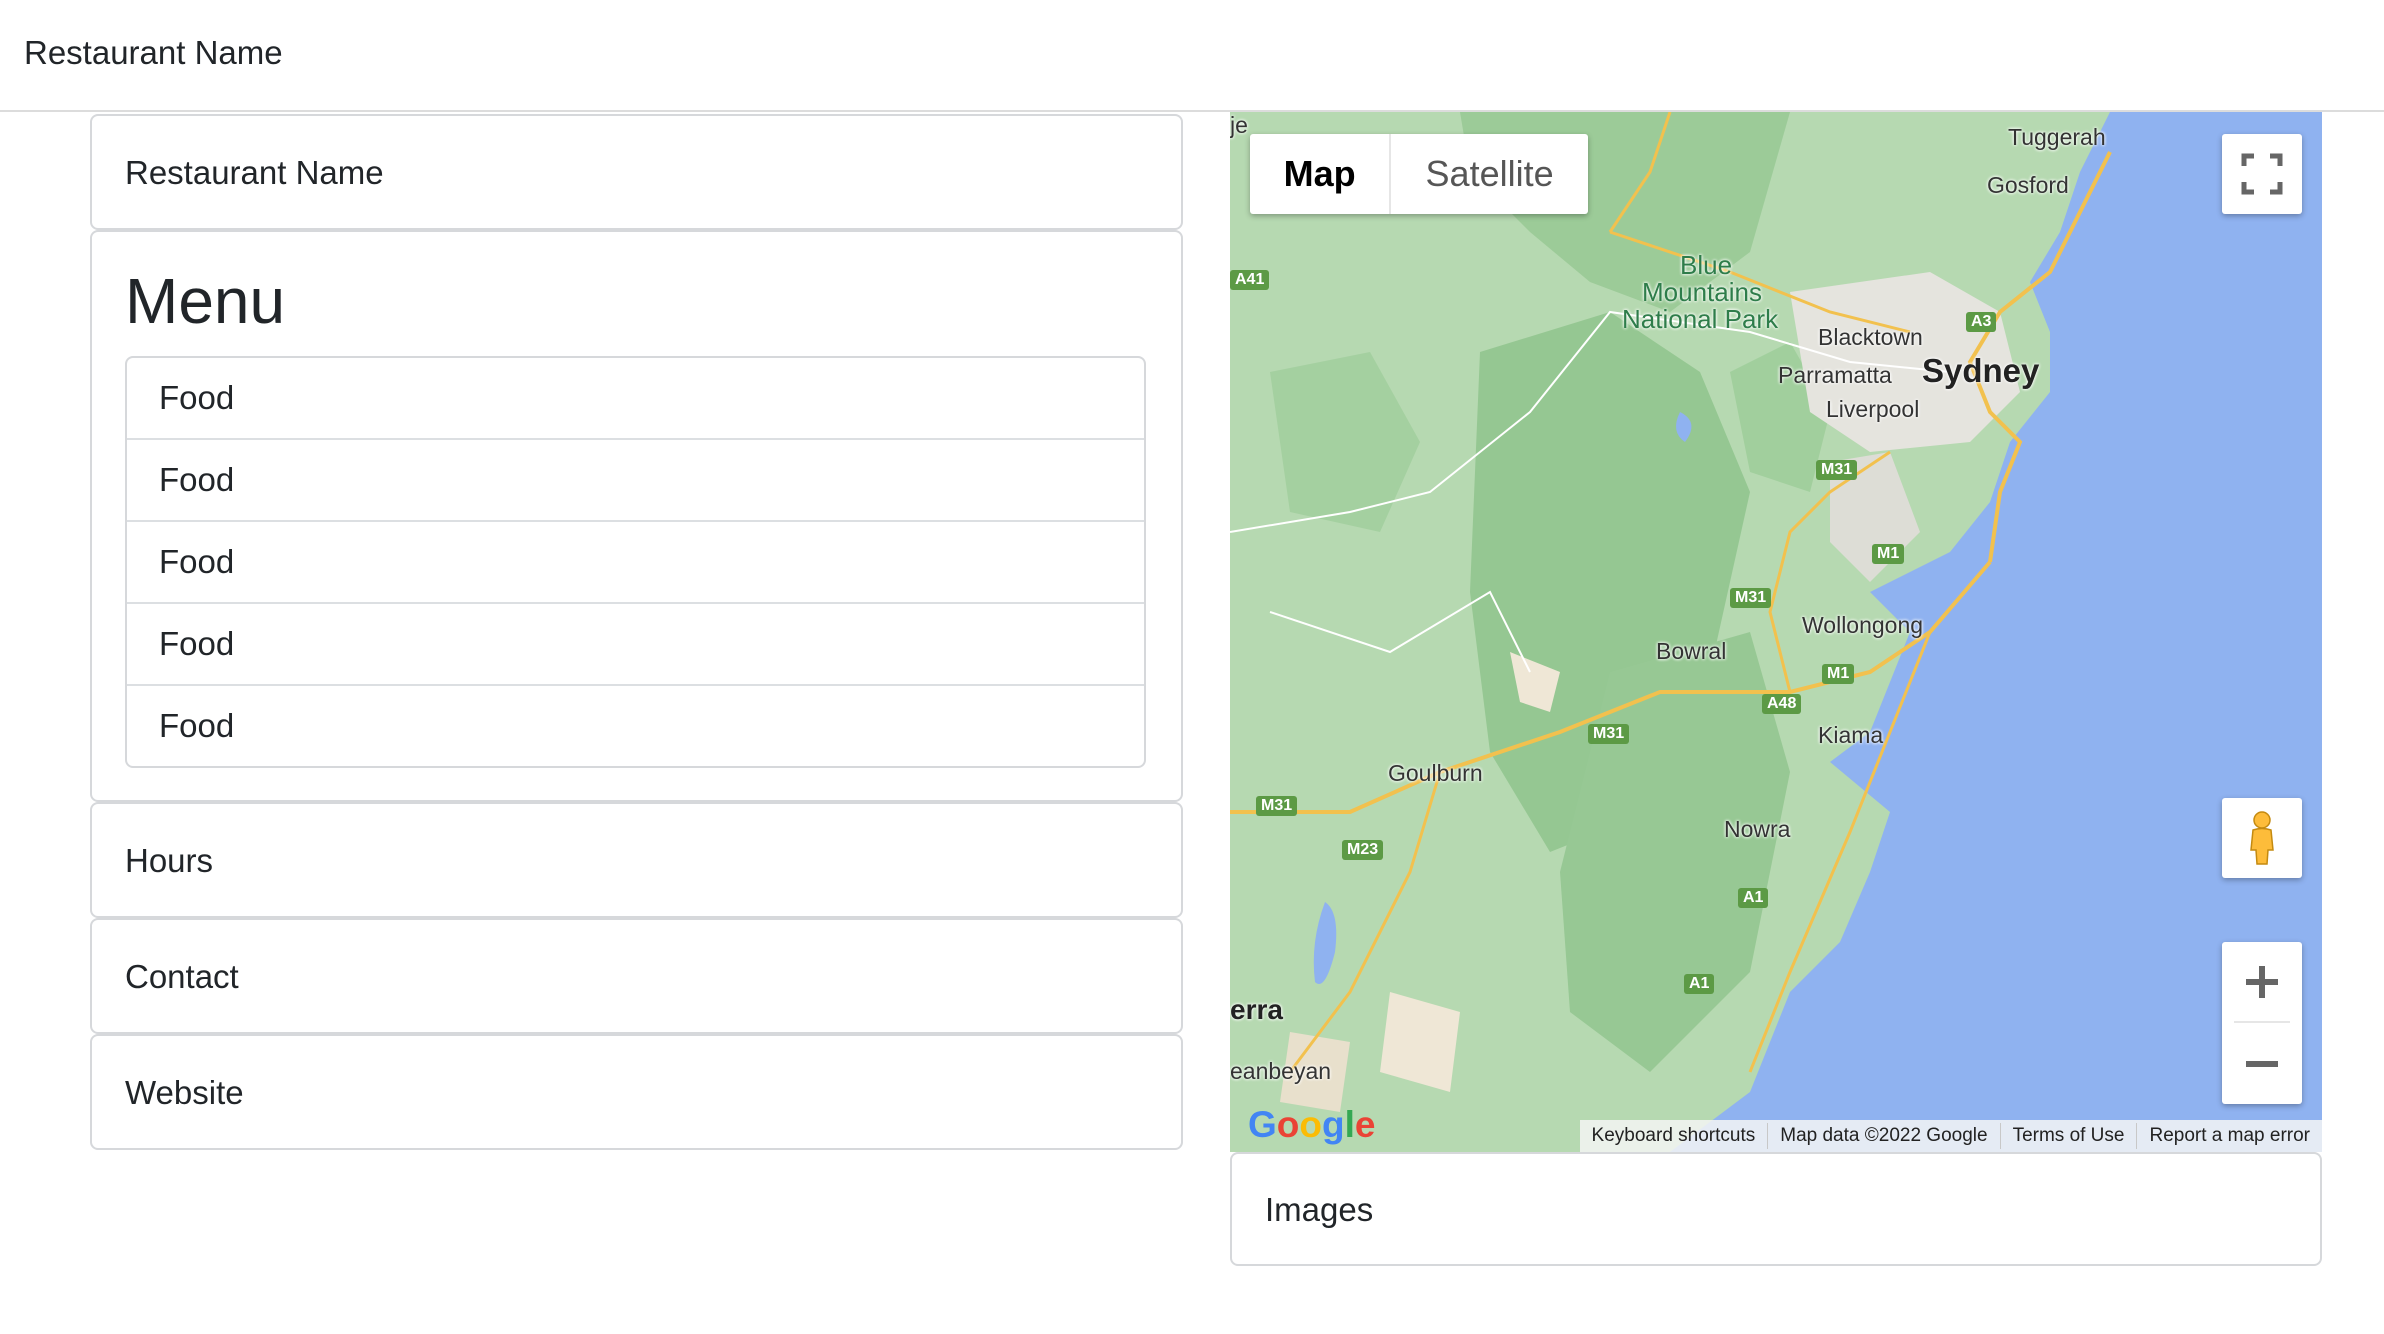  I want to click on place-label: Parramatta, so click(1835, 375).